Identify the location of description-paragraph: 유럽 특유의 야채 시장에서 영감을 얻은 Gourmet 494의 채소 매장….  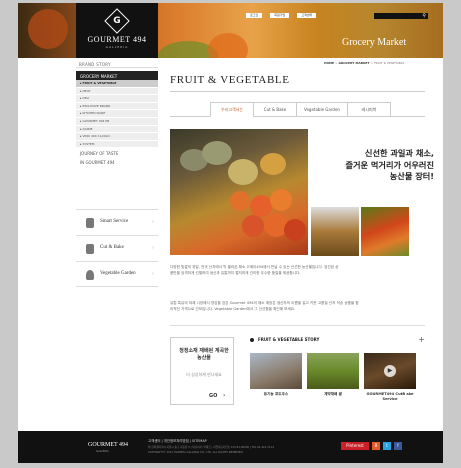
(264, 306).